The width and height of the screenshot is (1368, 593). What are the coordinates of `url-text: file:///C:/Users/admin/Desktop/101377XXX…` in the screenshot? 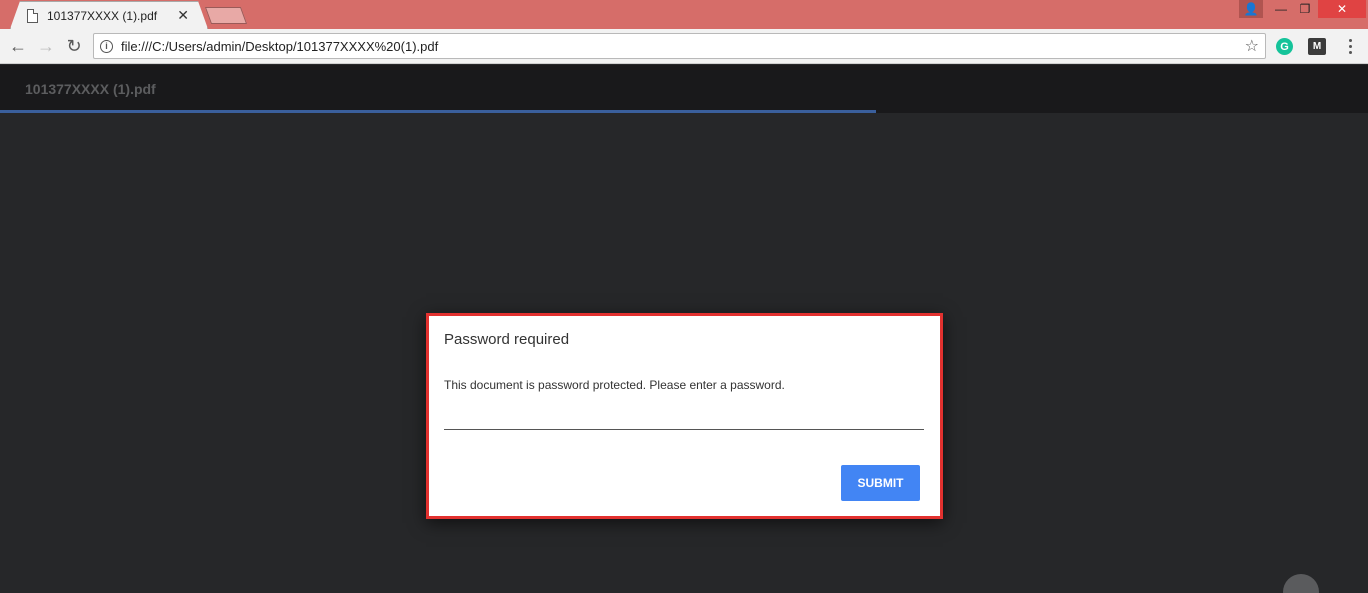 It's located at (683, 46).